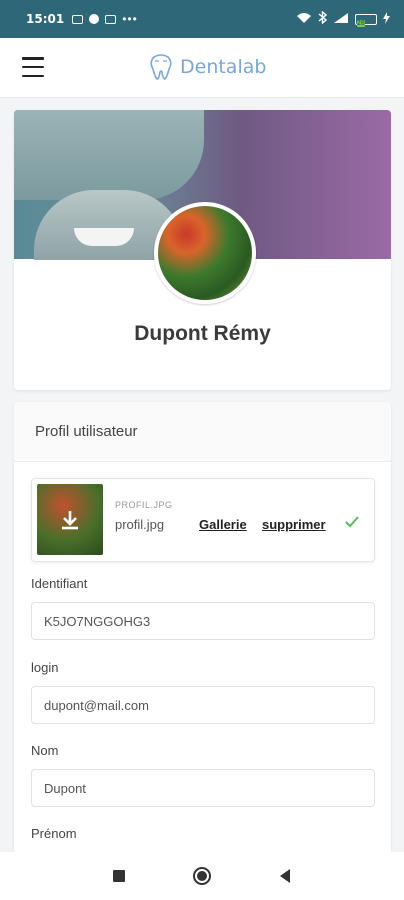  I want to click on status-notification-icons: •••, so click(105, 19).